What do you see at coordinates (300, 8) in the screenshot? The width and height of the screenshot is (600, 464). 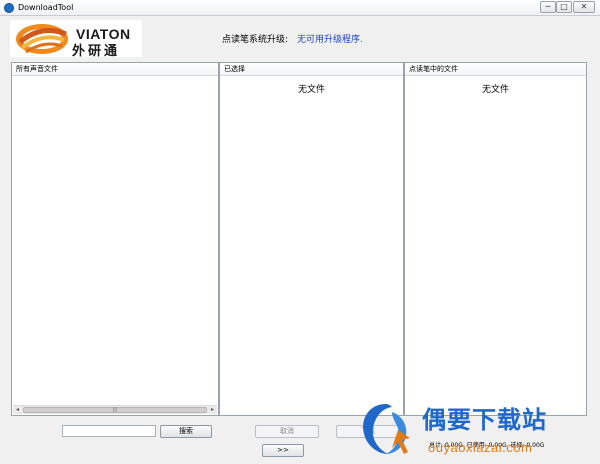 I see `title-bar: DownloadTool ─ □ ✕` at bounding box center [300, 8].